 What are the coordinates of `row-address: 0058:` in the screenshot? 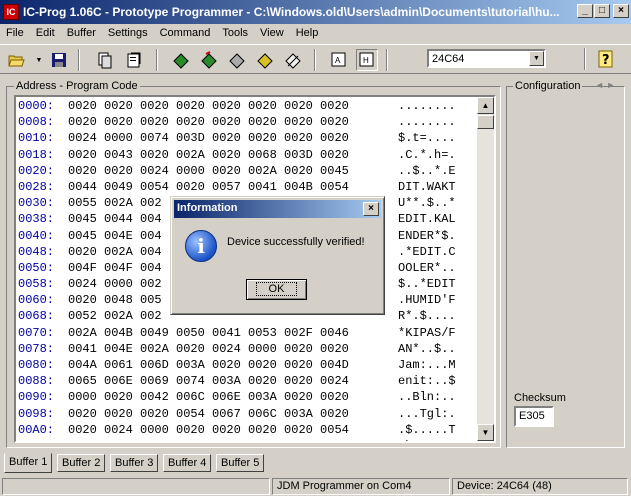 It's located at (36, 284).